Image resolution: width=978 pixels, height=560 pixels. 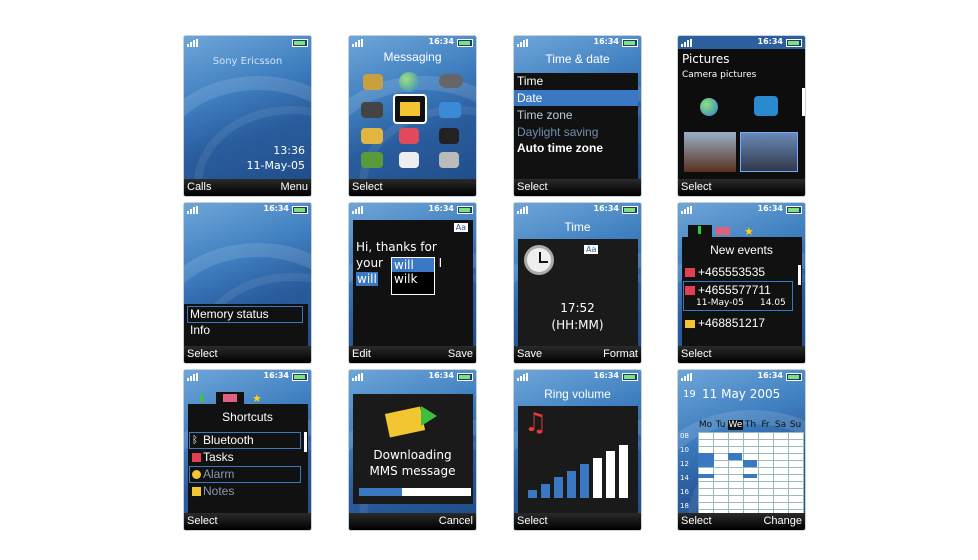 I want to click on calendar-grid, so click(x=751, y=473).